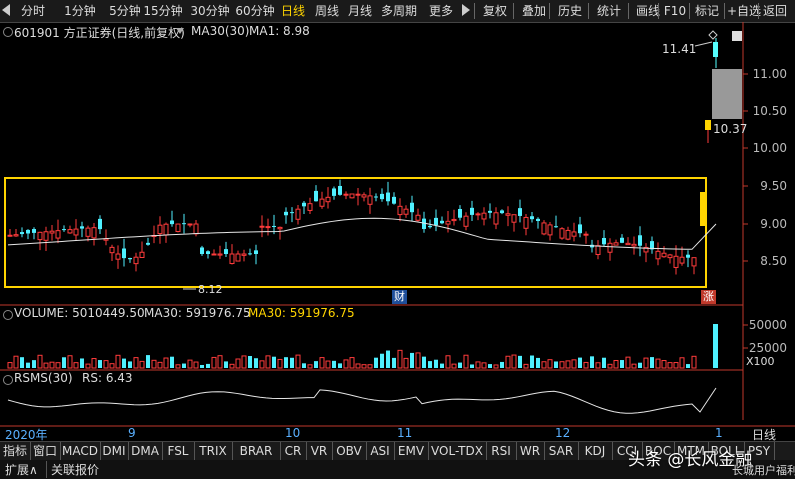  Describe the element at coordinates (708, 297) in the screenshot. I see `zhang-badge: 涨` at that location.